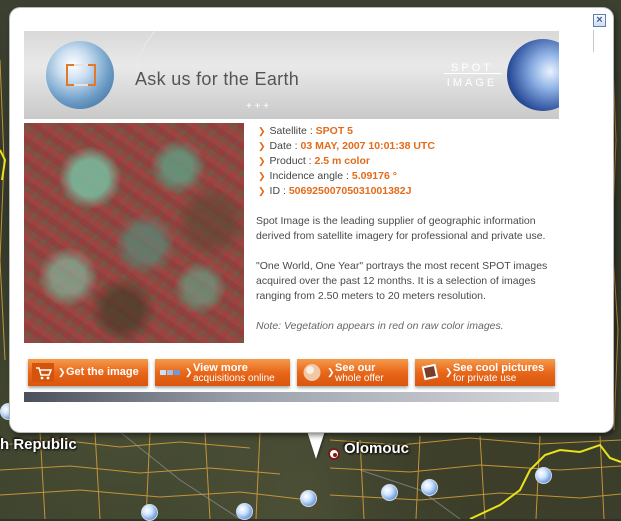 The image size is (621, 521). I want to click on spot-image-logo: SPOT IMAGE, so click(472, 76).